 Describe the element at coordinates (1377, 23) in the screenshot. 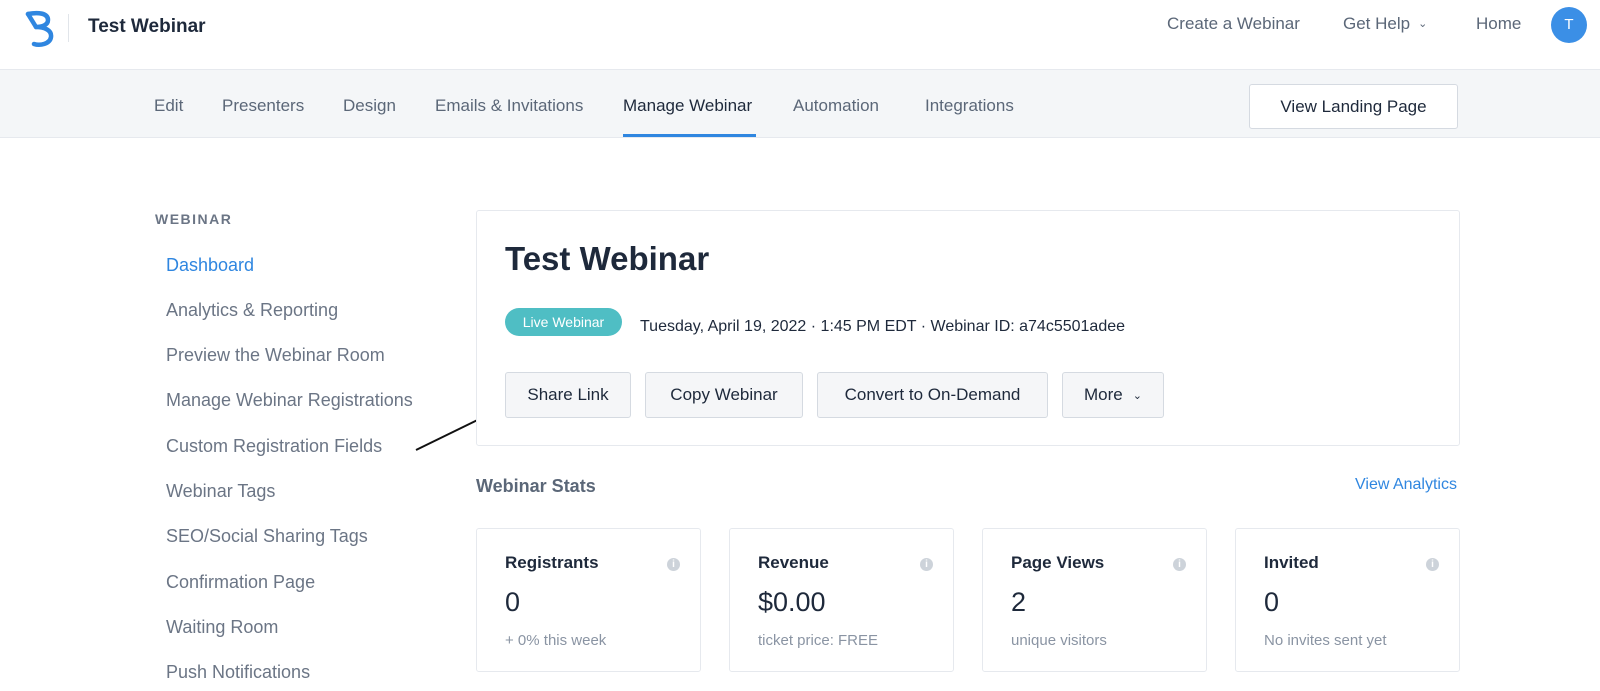

I see `get-help-label: Get Help` at that location.